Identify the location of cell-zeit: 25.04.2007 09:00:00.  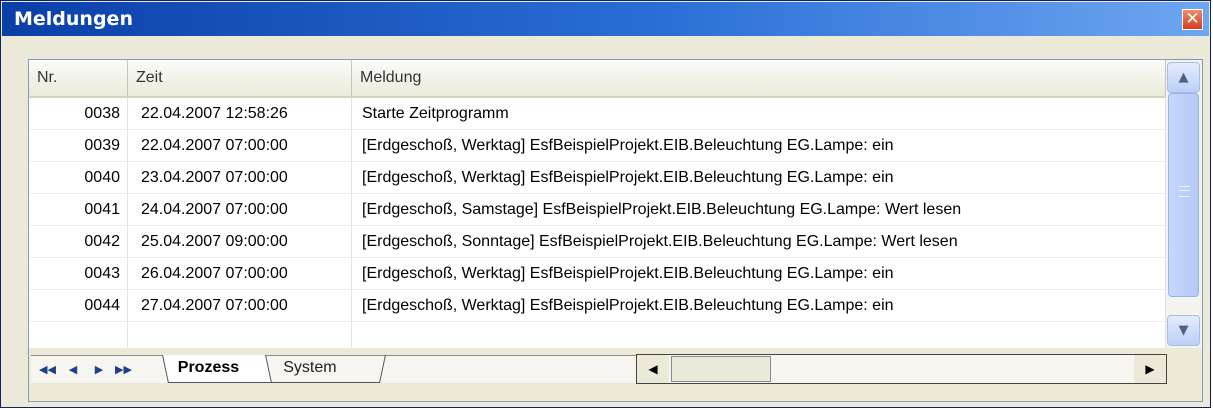
(240, 242).